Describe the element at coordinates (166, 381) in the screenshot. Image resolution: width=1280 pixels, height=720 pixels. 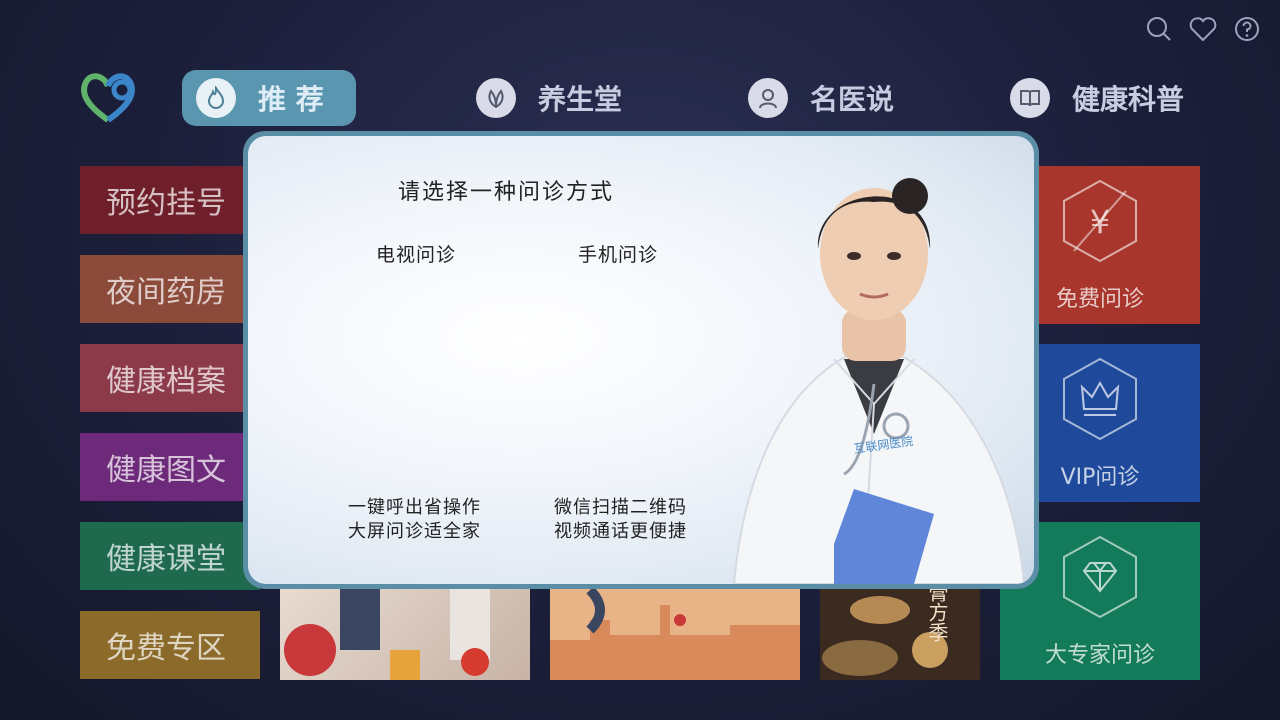
I see `tile-label: 健康档案` at that location.